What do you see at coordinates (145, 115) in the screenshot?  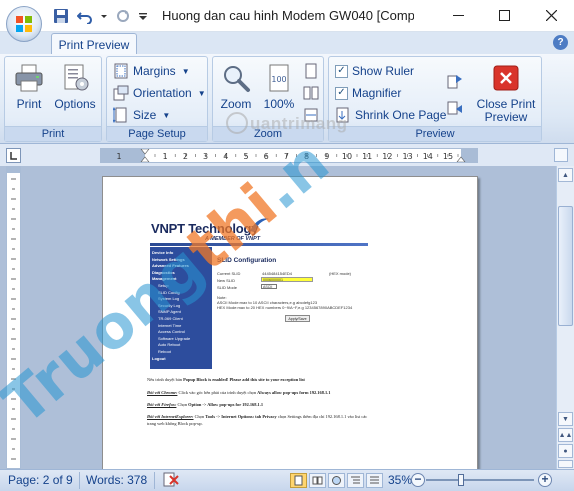 I see `size-label: Size` at bounding box center [145, 115].